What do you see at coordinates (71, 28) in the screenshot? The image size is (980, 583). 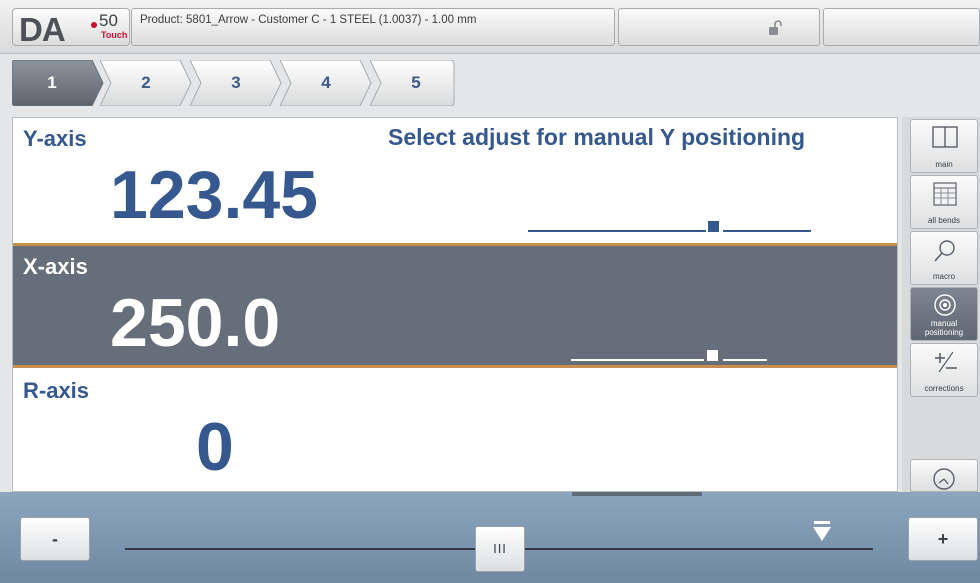 I see `da50-logo: DA 50 Touch` at bounding box center [71, 28].